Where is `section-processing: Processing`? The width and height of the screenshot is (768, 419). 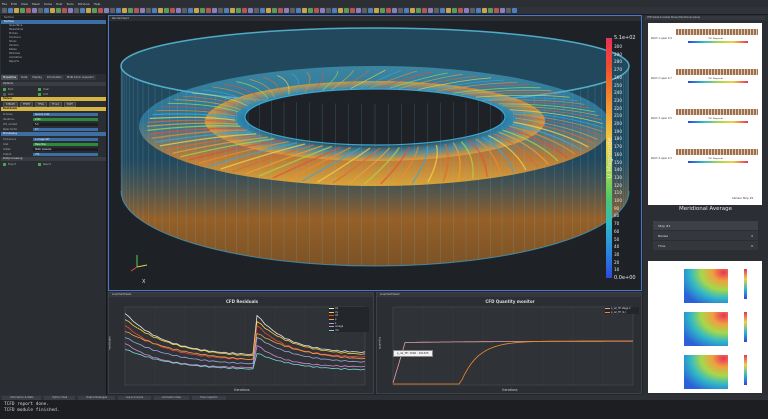 section-processing: Processing is located at coordinates (53, 134).